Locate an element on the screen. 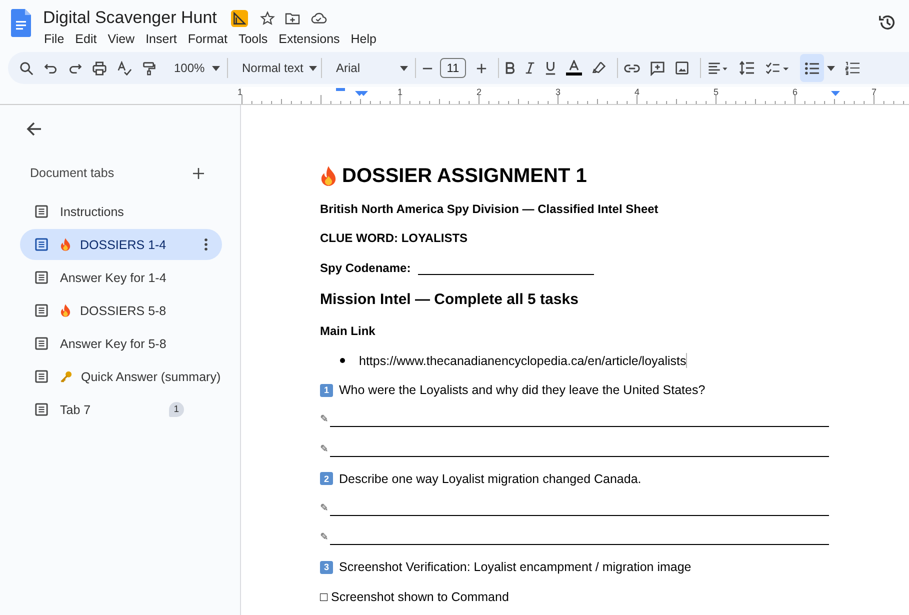  number-badge: 3 is located at coordinates (326, 567).